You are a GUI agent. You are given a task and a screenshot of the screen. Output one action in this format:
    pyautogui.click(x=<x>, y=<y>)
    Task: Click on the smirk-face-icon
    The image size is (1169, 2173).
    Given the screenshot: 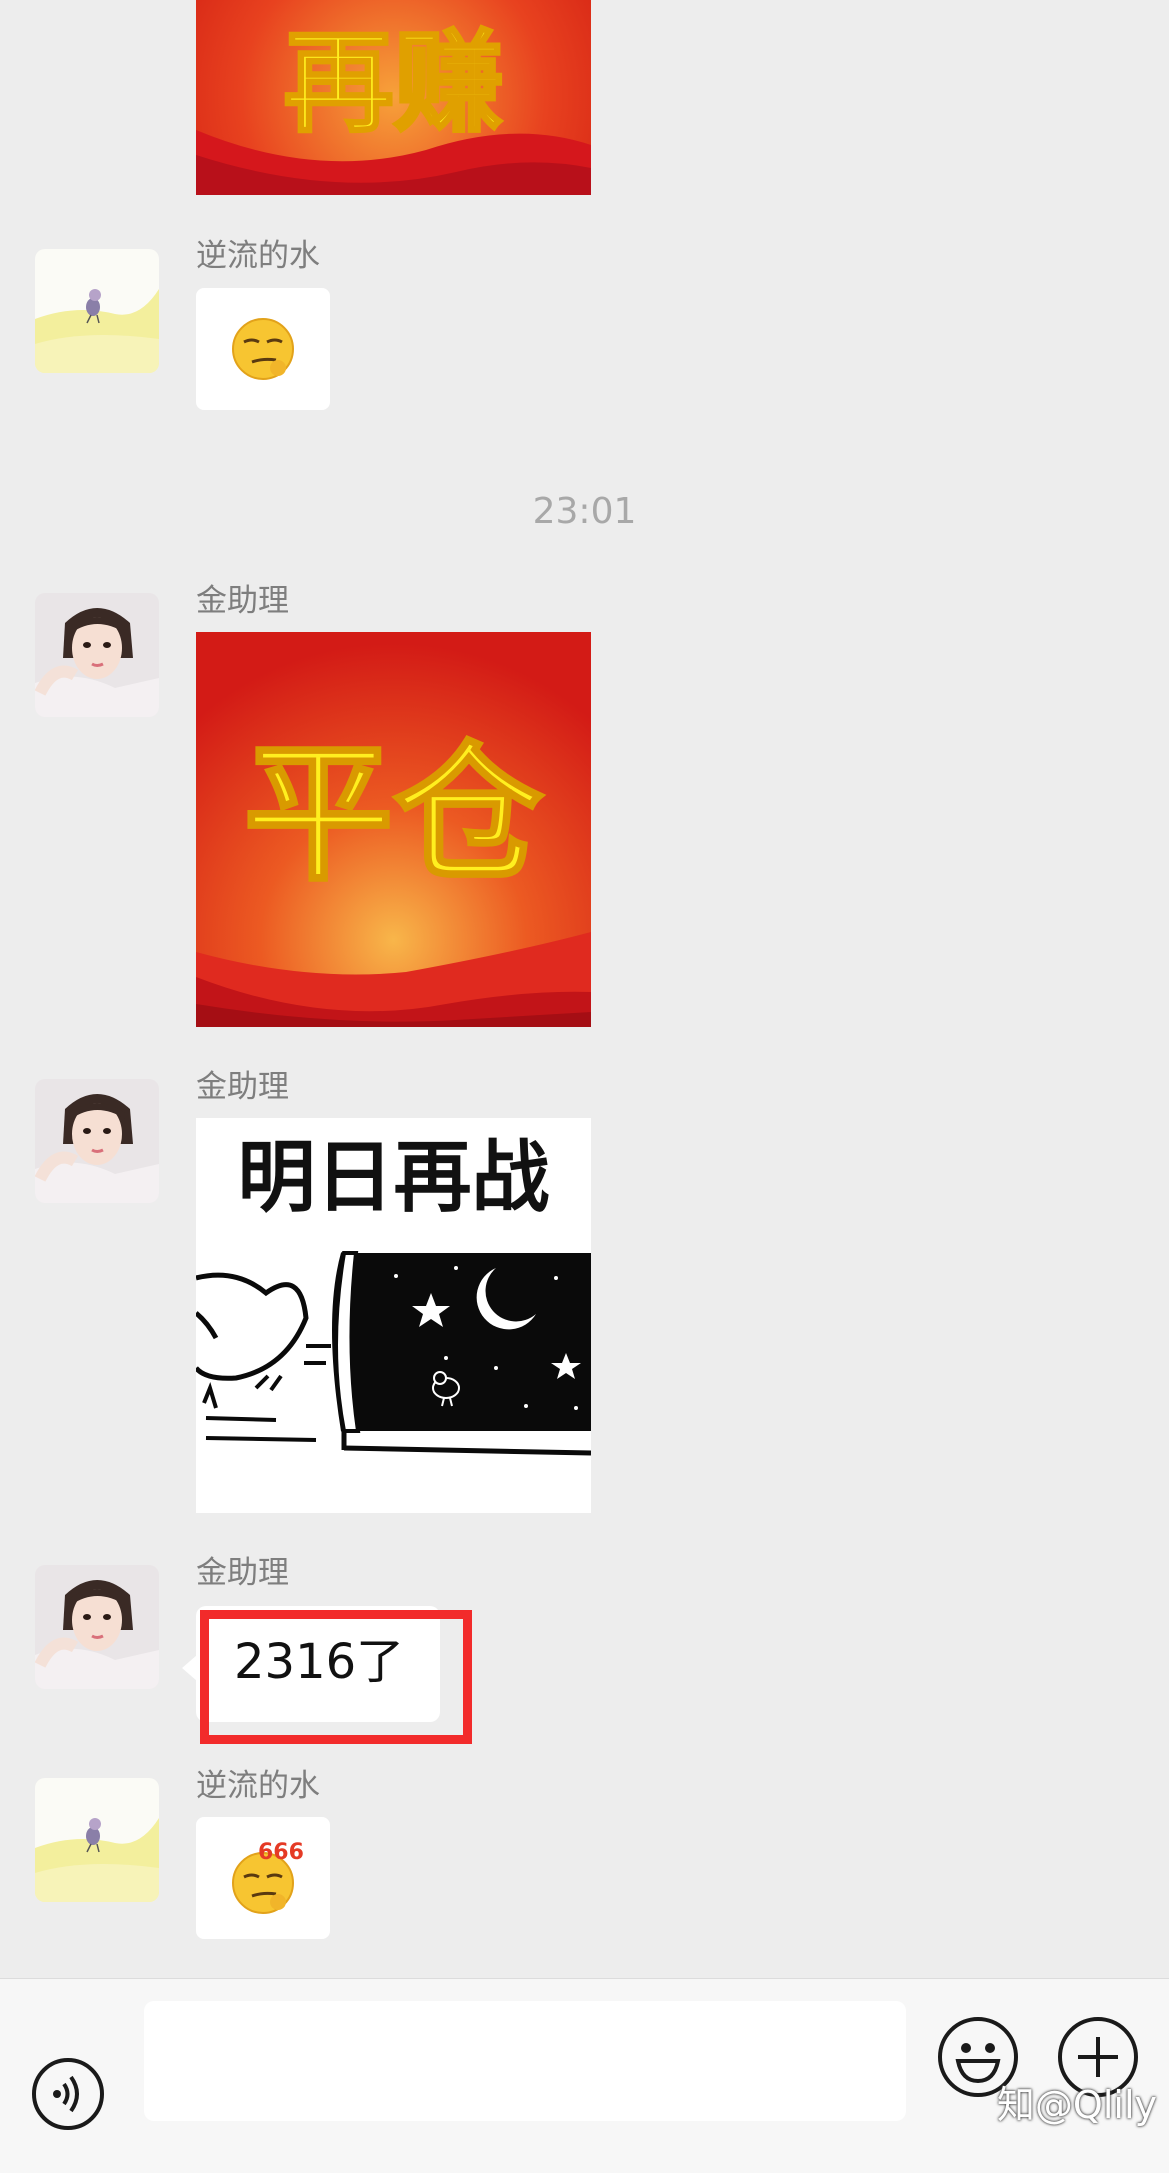 What is the action you would take?
    pyautogui.click(x=263, y=349)
    